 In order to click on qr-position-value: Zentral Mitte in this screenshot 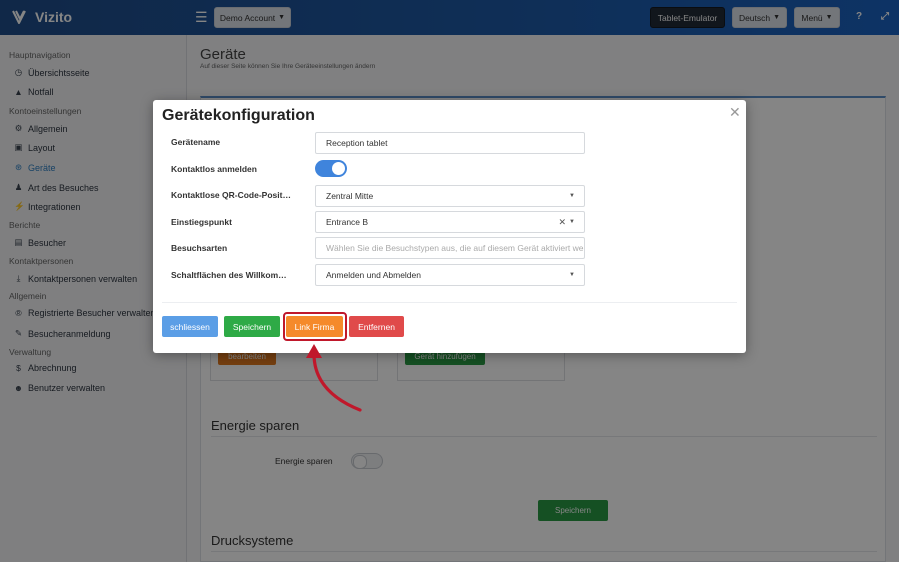, I will do `click(350, 196)`.